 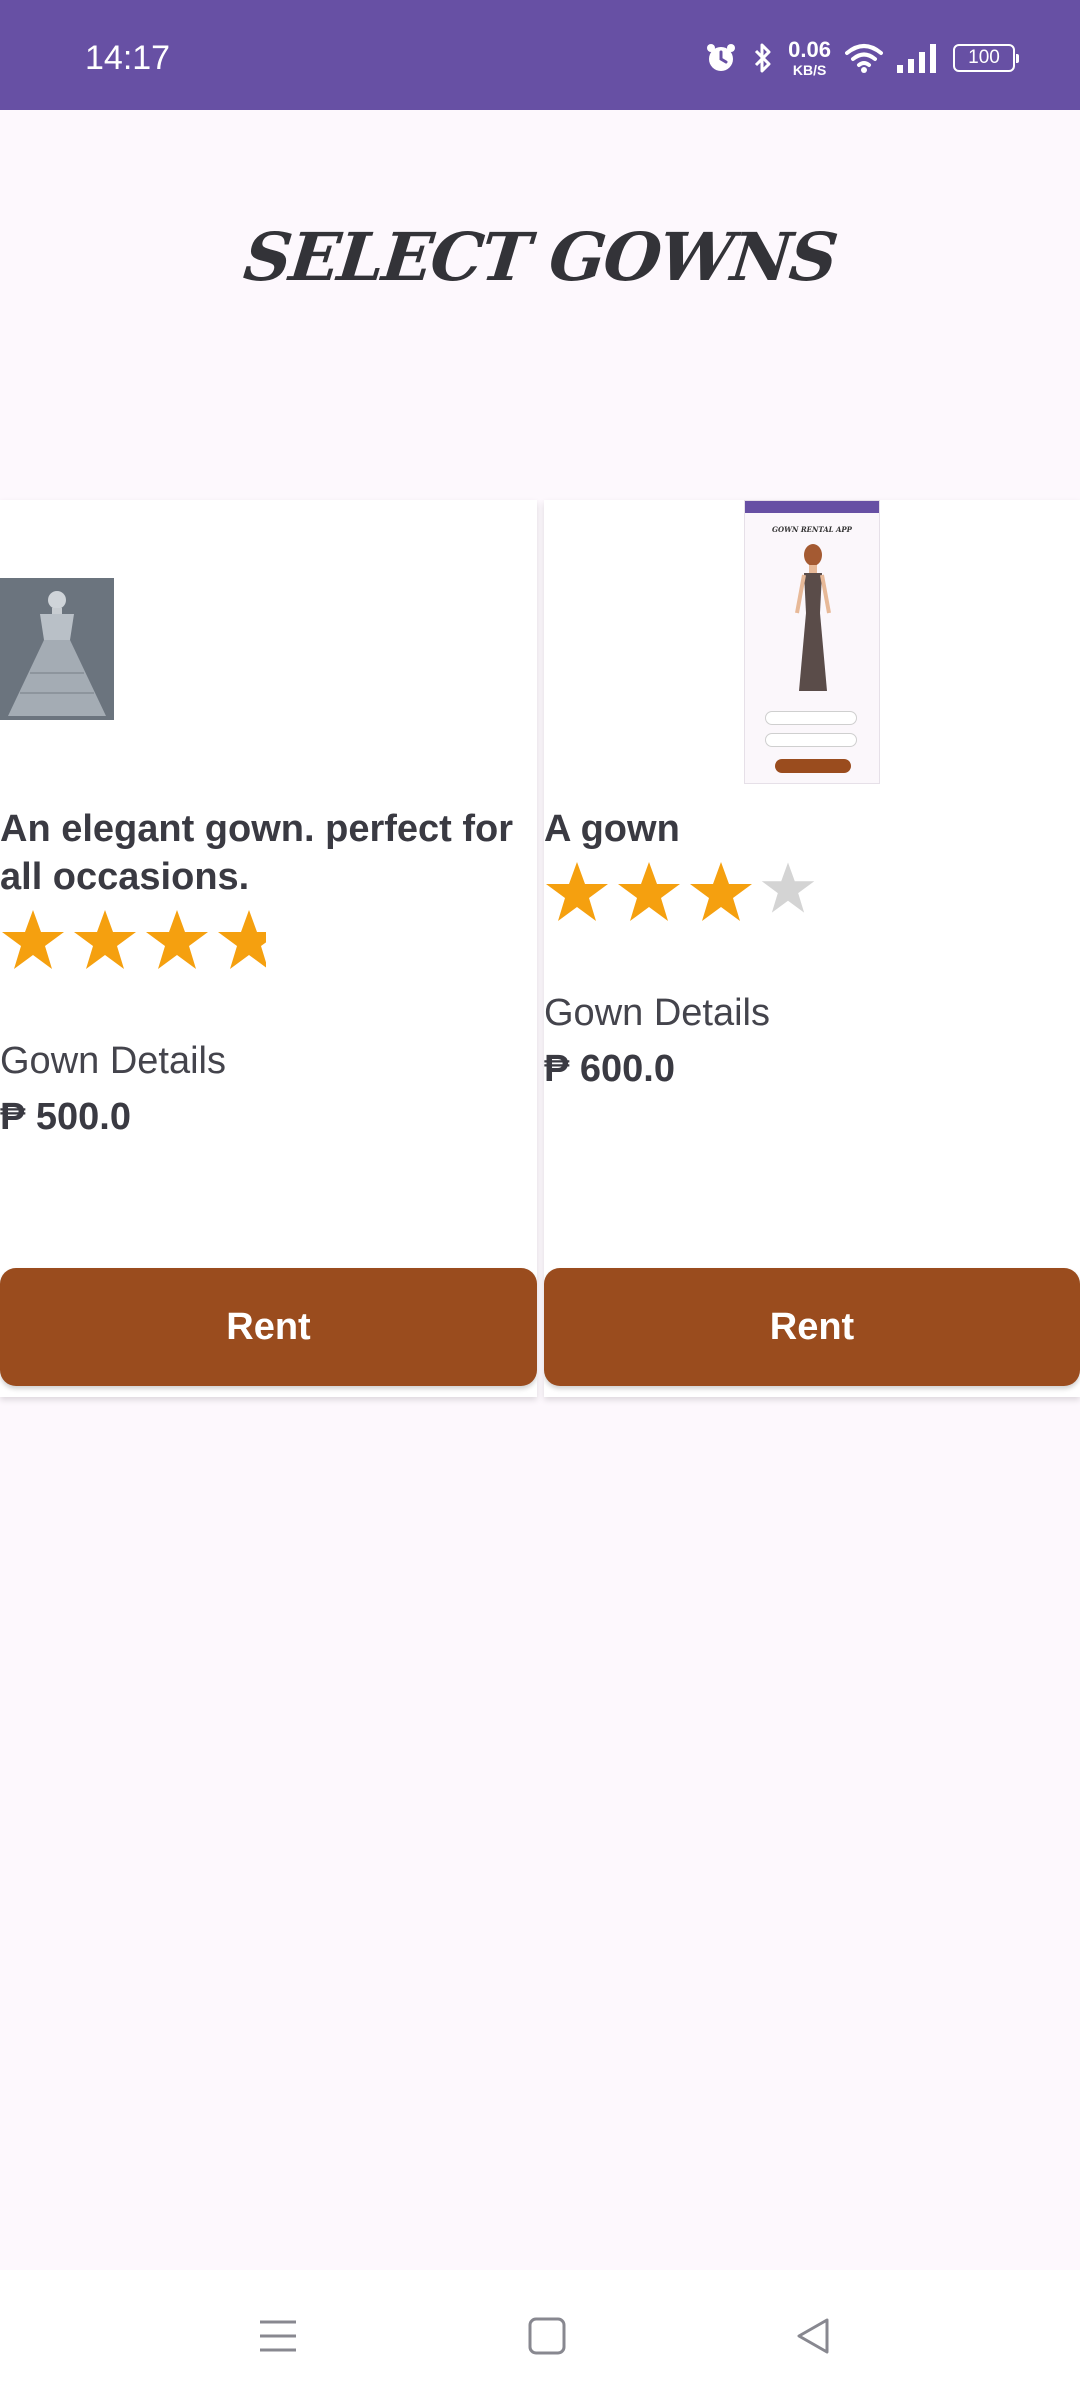 What do you see at coordinates (809, 49) in the screenshot?
I see `network-speed-value: 0.06` at bounding box center [809, 49].